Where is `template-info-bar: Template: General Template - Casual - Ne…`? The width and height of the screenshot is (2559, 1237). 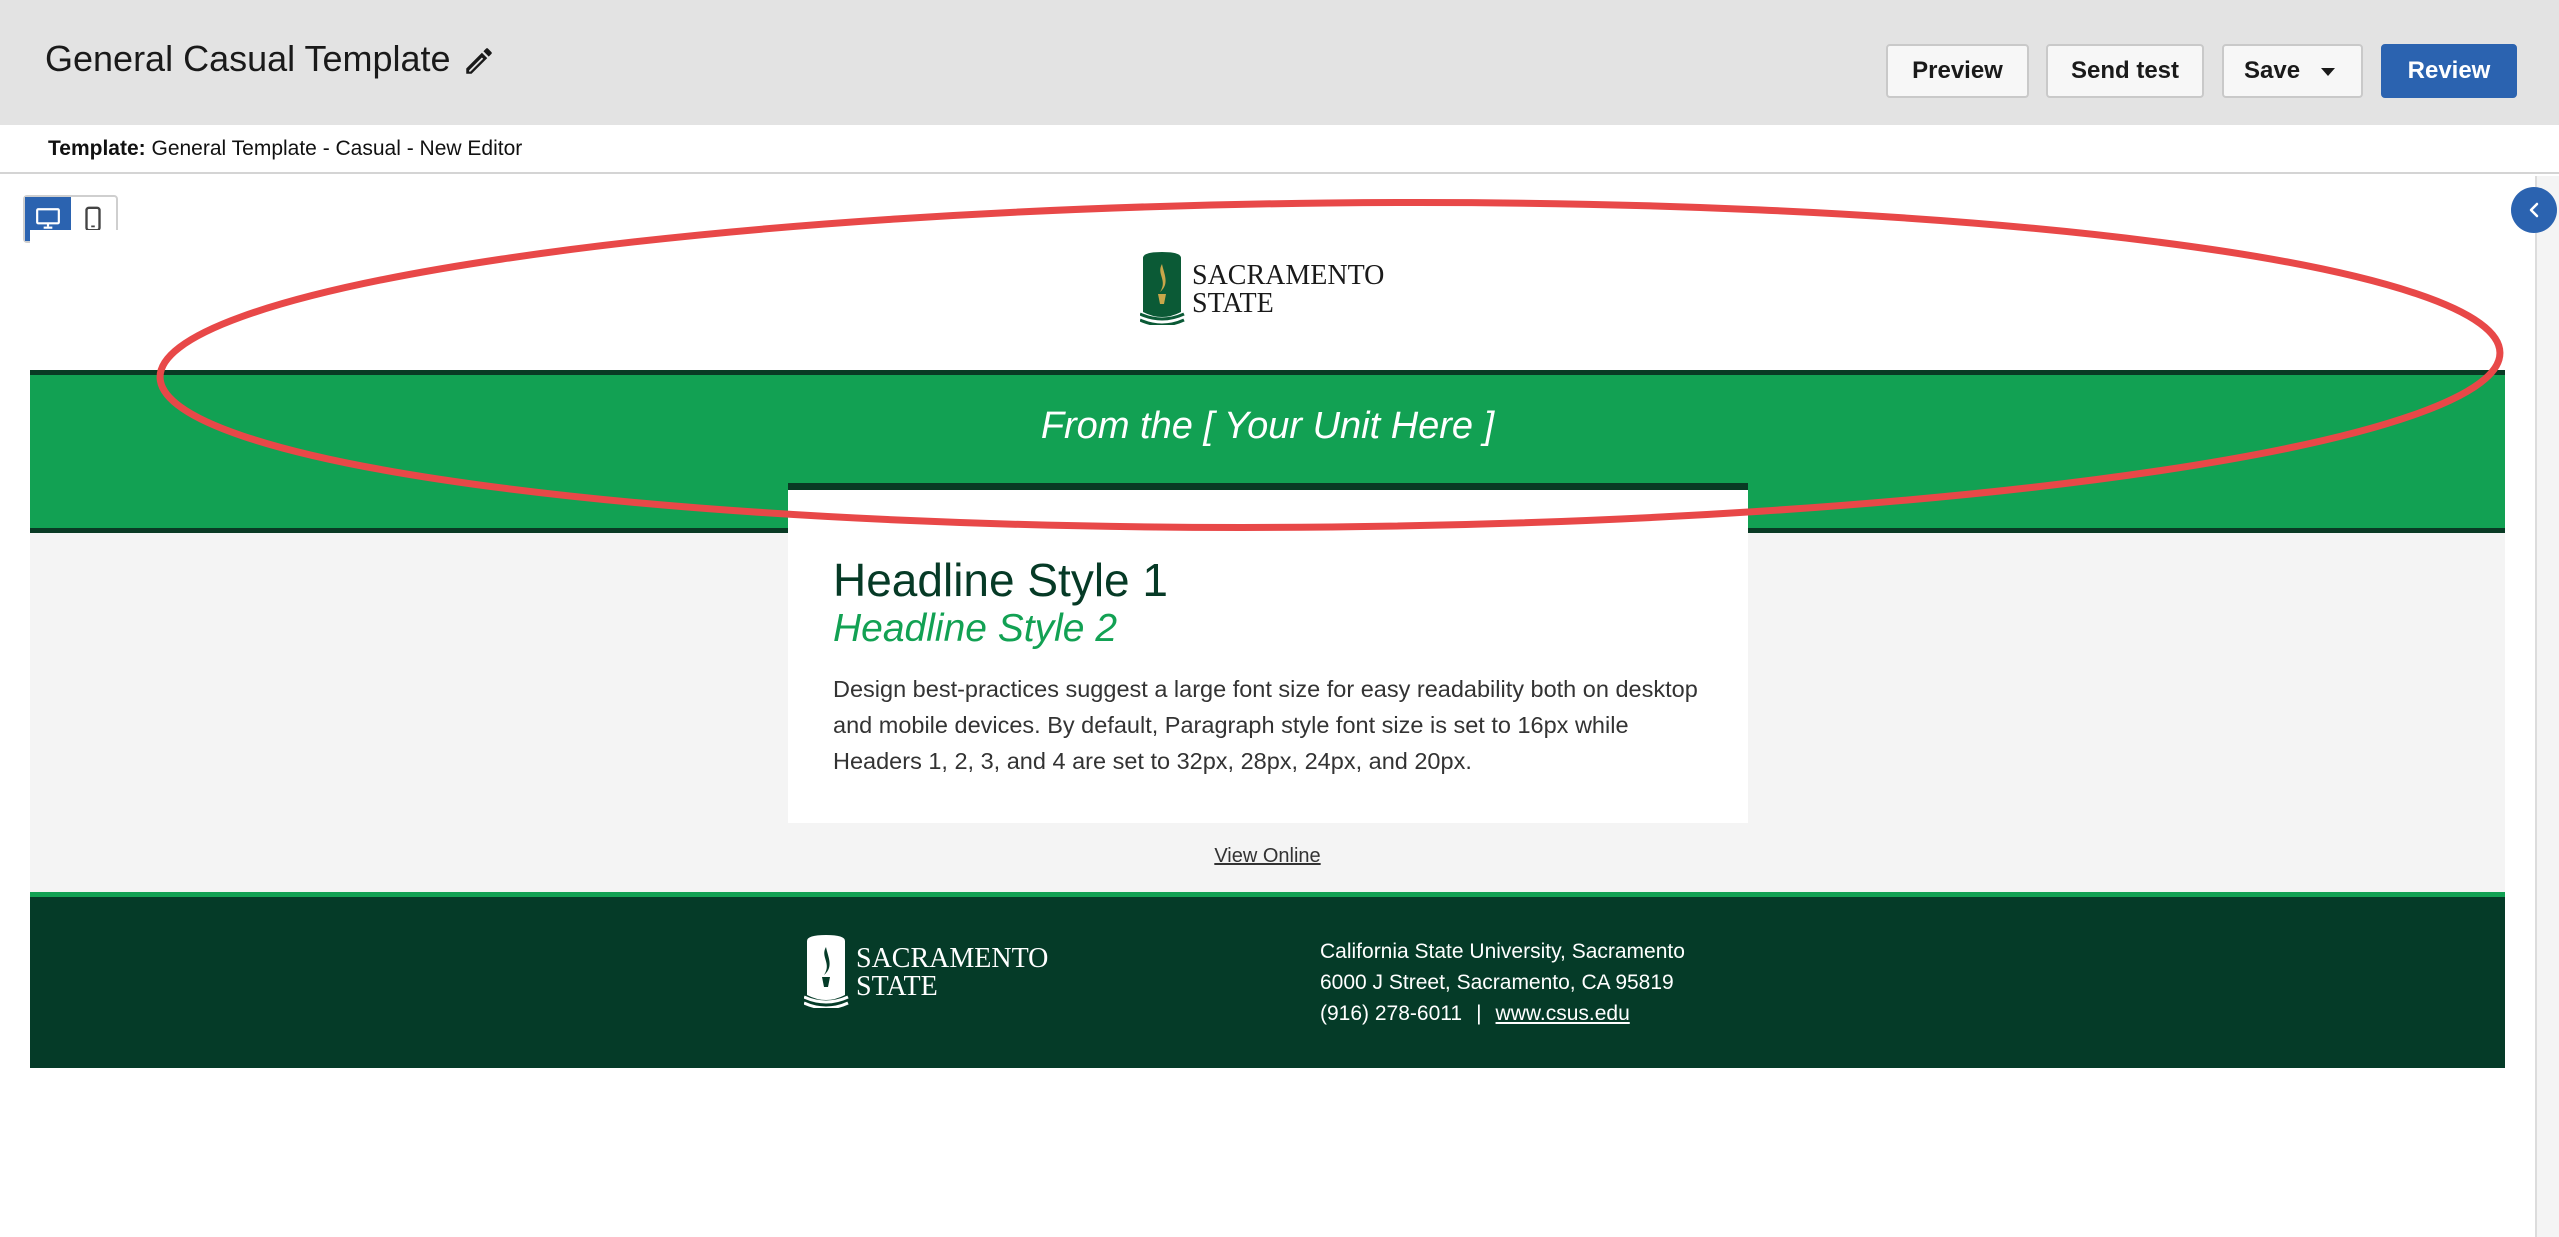
template-info-bar: Template: General Template - Casual - Ne… is located at coordinates (1279, 149).